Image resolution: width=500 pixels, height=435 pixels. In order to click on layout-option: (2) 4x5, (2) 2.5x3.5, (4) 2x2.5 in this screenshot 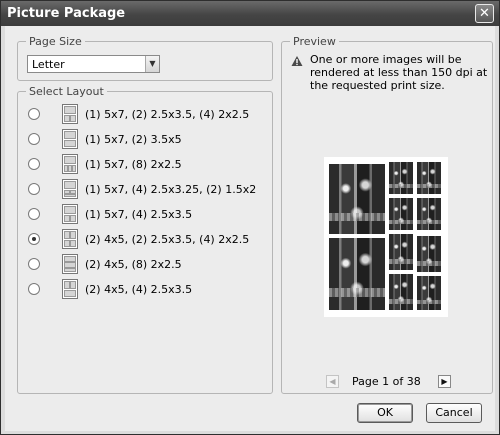, I will do `click(148, 240)`.